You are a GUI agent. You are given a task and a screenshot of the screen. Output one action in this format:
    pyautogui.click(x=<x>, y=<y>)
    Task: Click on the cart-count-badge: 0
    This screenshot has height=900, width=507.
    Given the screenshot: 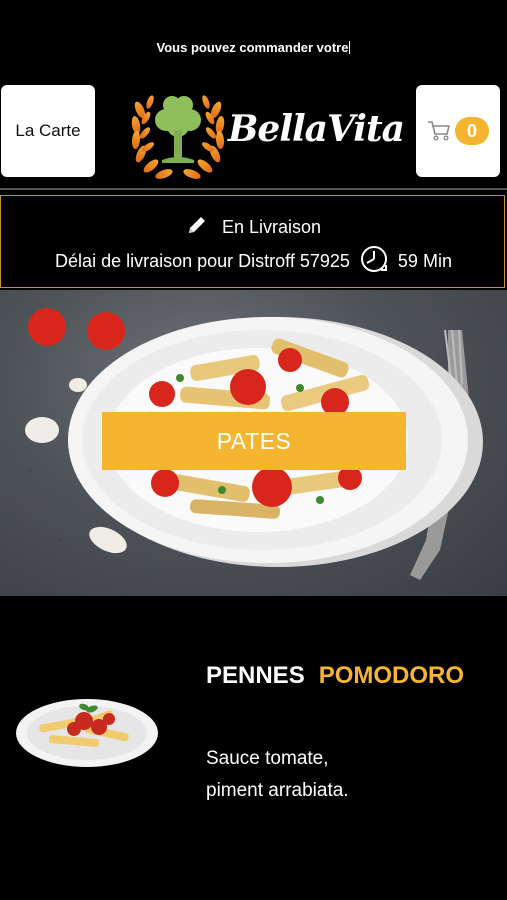 What is the action you would take?
    pyautogui.click(x=472, y=131)
    